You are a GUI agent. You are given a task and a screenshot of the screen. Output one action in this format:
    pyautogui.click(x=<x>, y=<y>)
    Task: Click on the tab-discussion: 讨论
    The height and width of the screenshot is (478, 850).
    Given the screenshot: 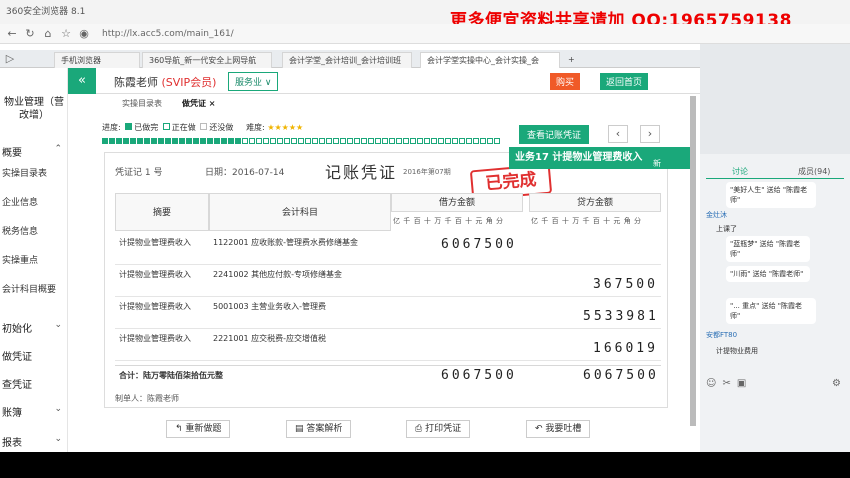 What is the action you would take?
    pyautogui.click(x=740, y=171)
    